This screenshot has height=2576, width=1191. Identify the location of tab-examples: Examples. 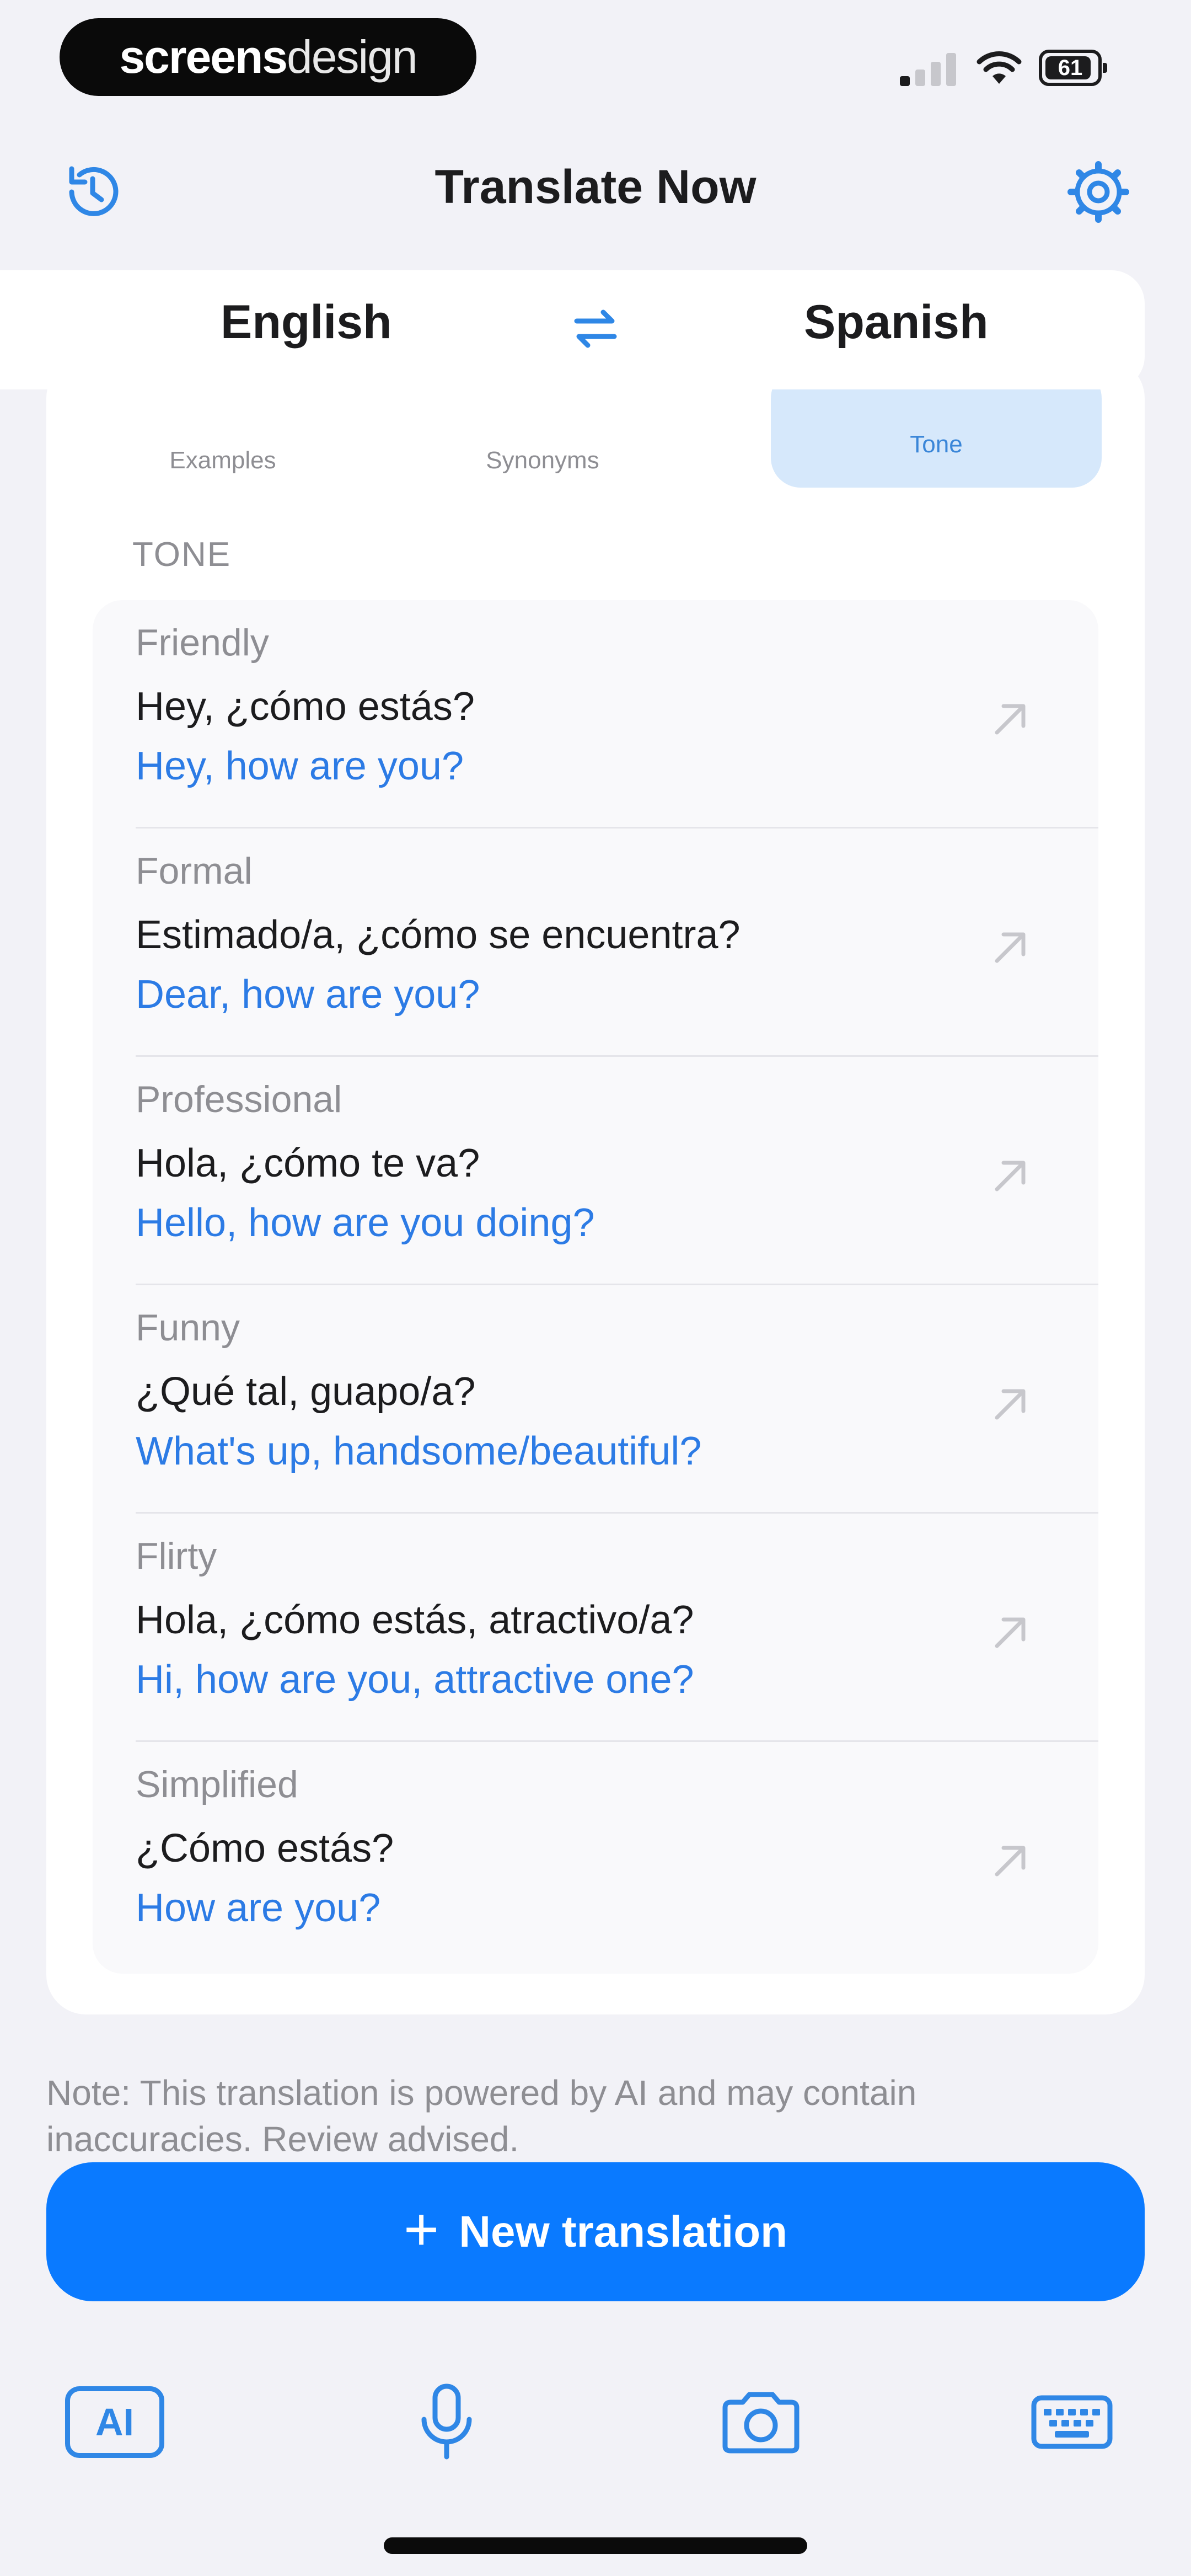
(223, 441).